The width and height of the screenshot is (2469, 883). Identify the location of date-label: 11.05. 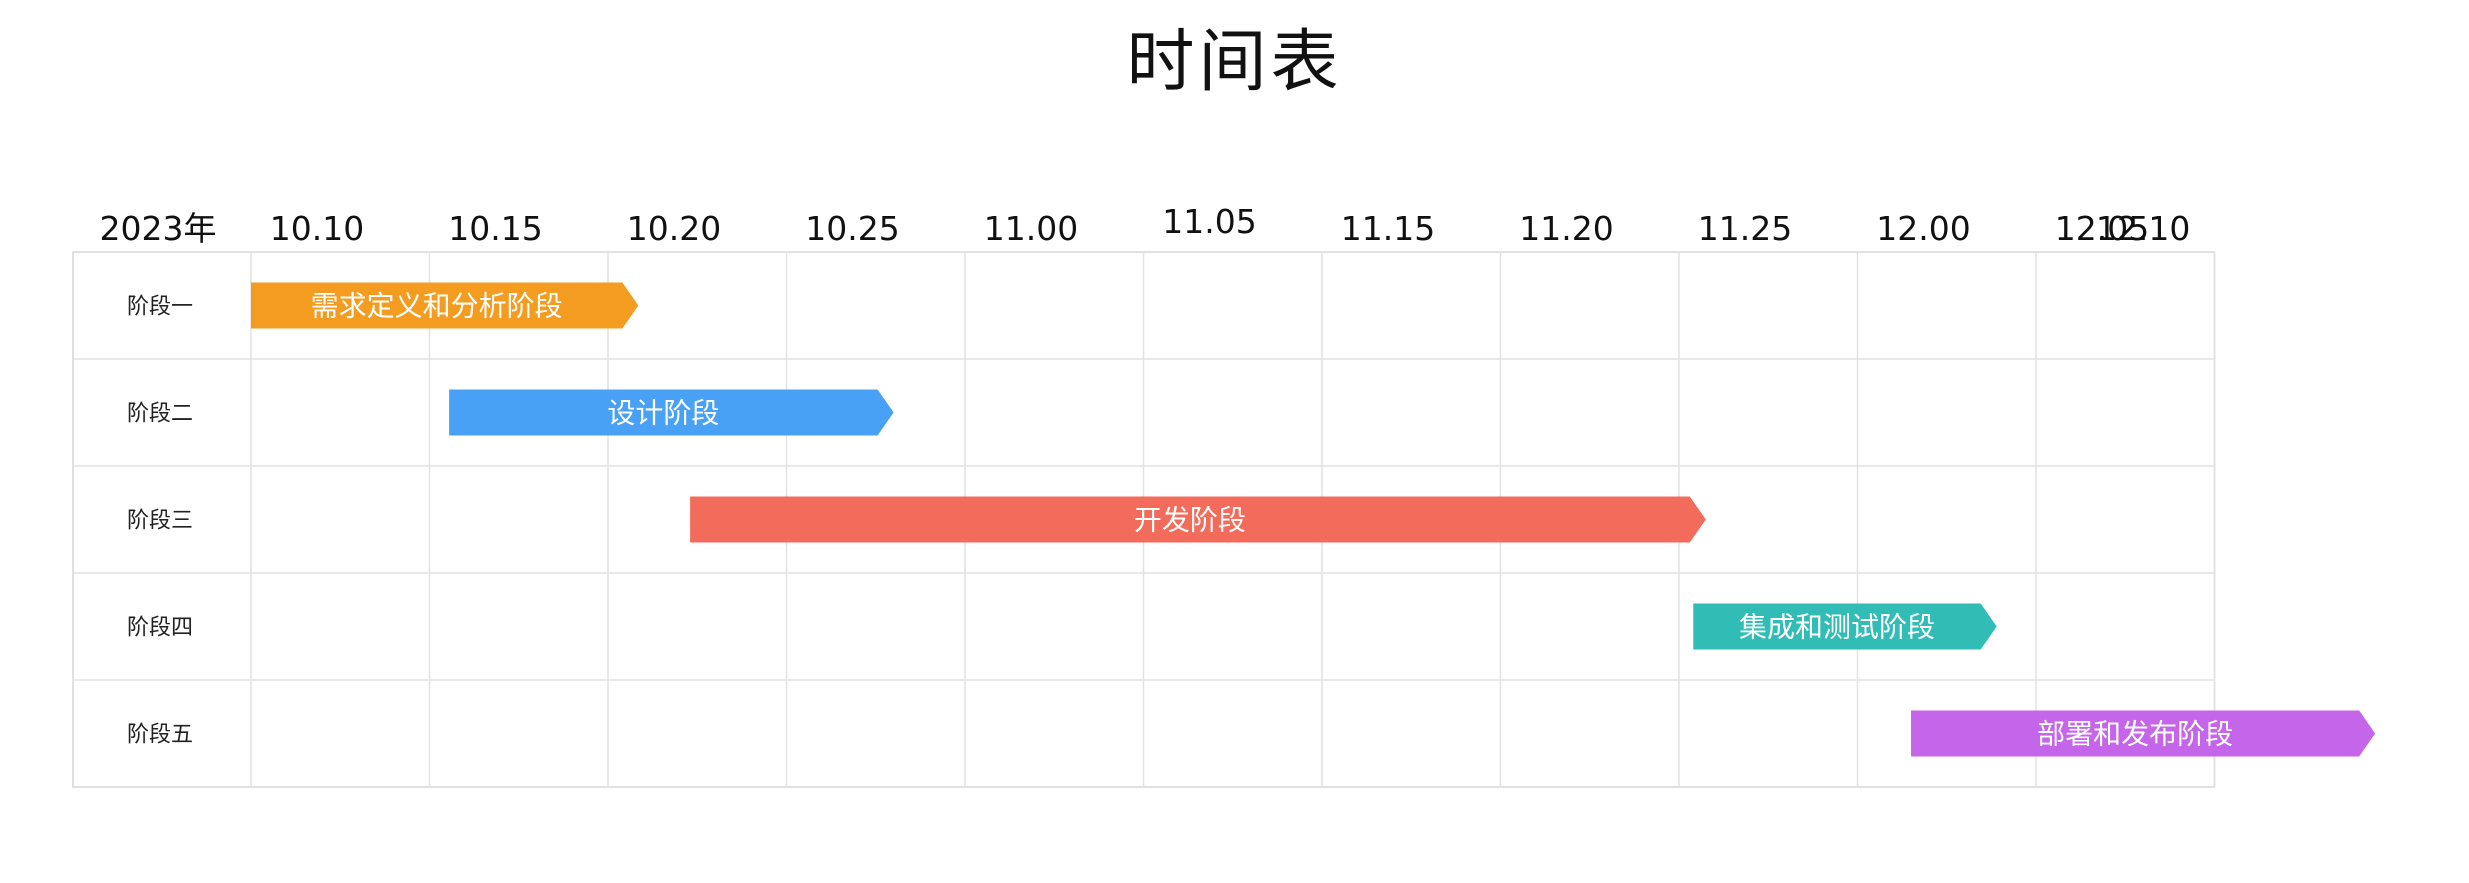
(1209, 221).